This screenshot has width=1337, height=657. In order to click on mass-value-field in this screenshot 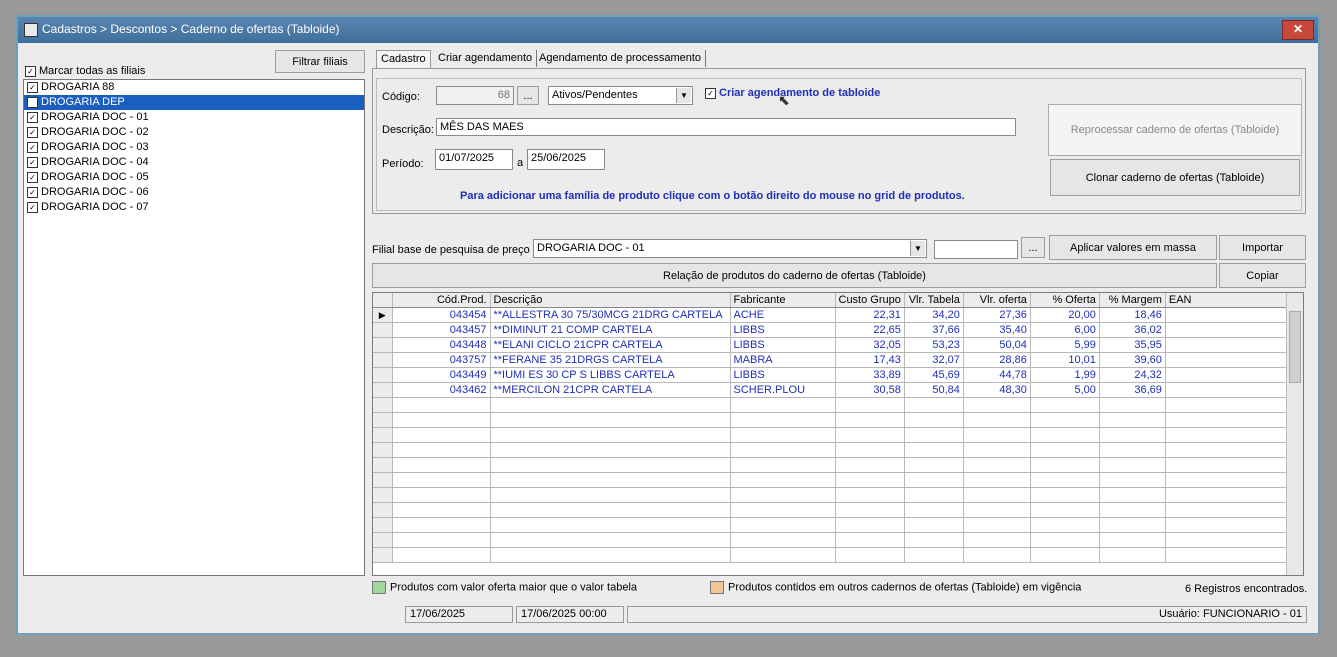, I will do `click(976, 249)`.